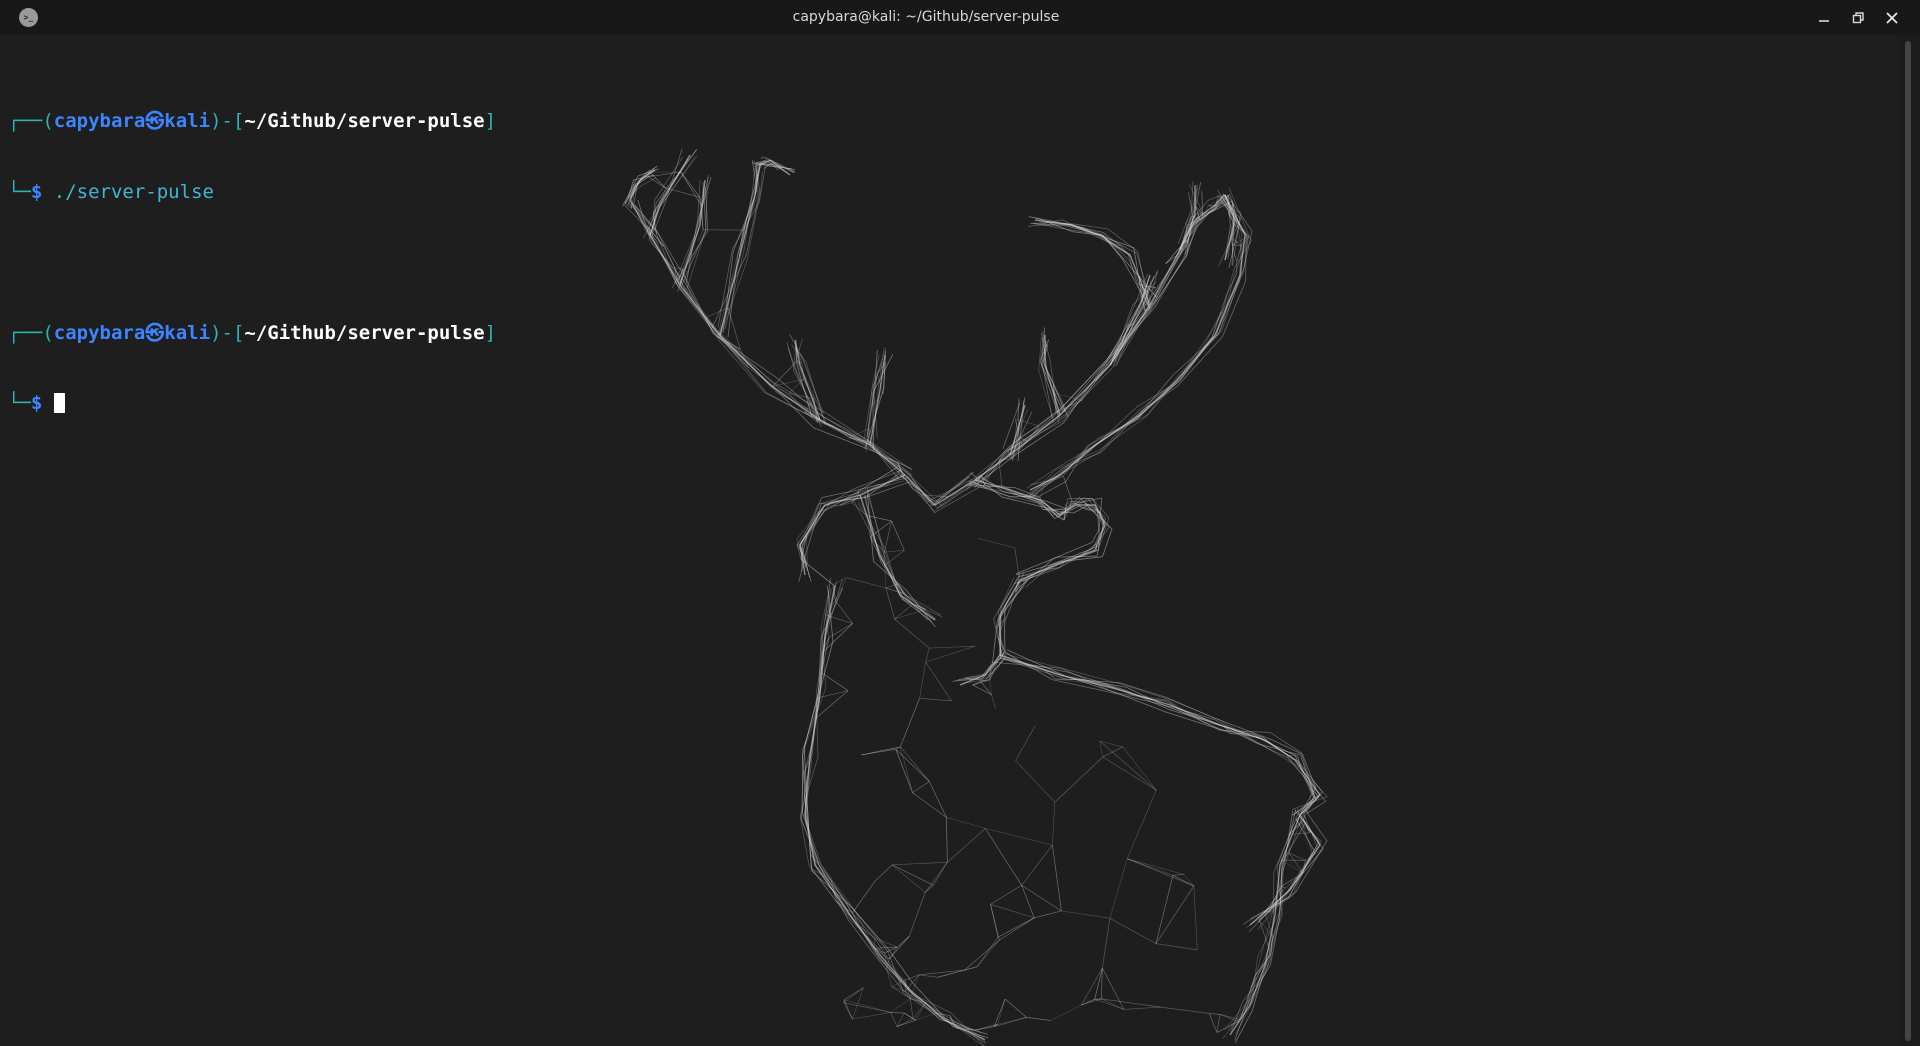 Image resolution: width=1920 pixels, height=1046 pixels. I want to click on prompt-frame: )-[, so click(227, 121).